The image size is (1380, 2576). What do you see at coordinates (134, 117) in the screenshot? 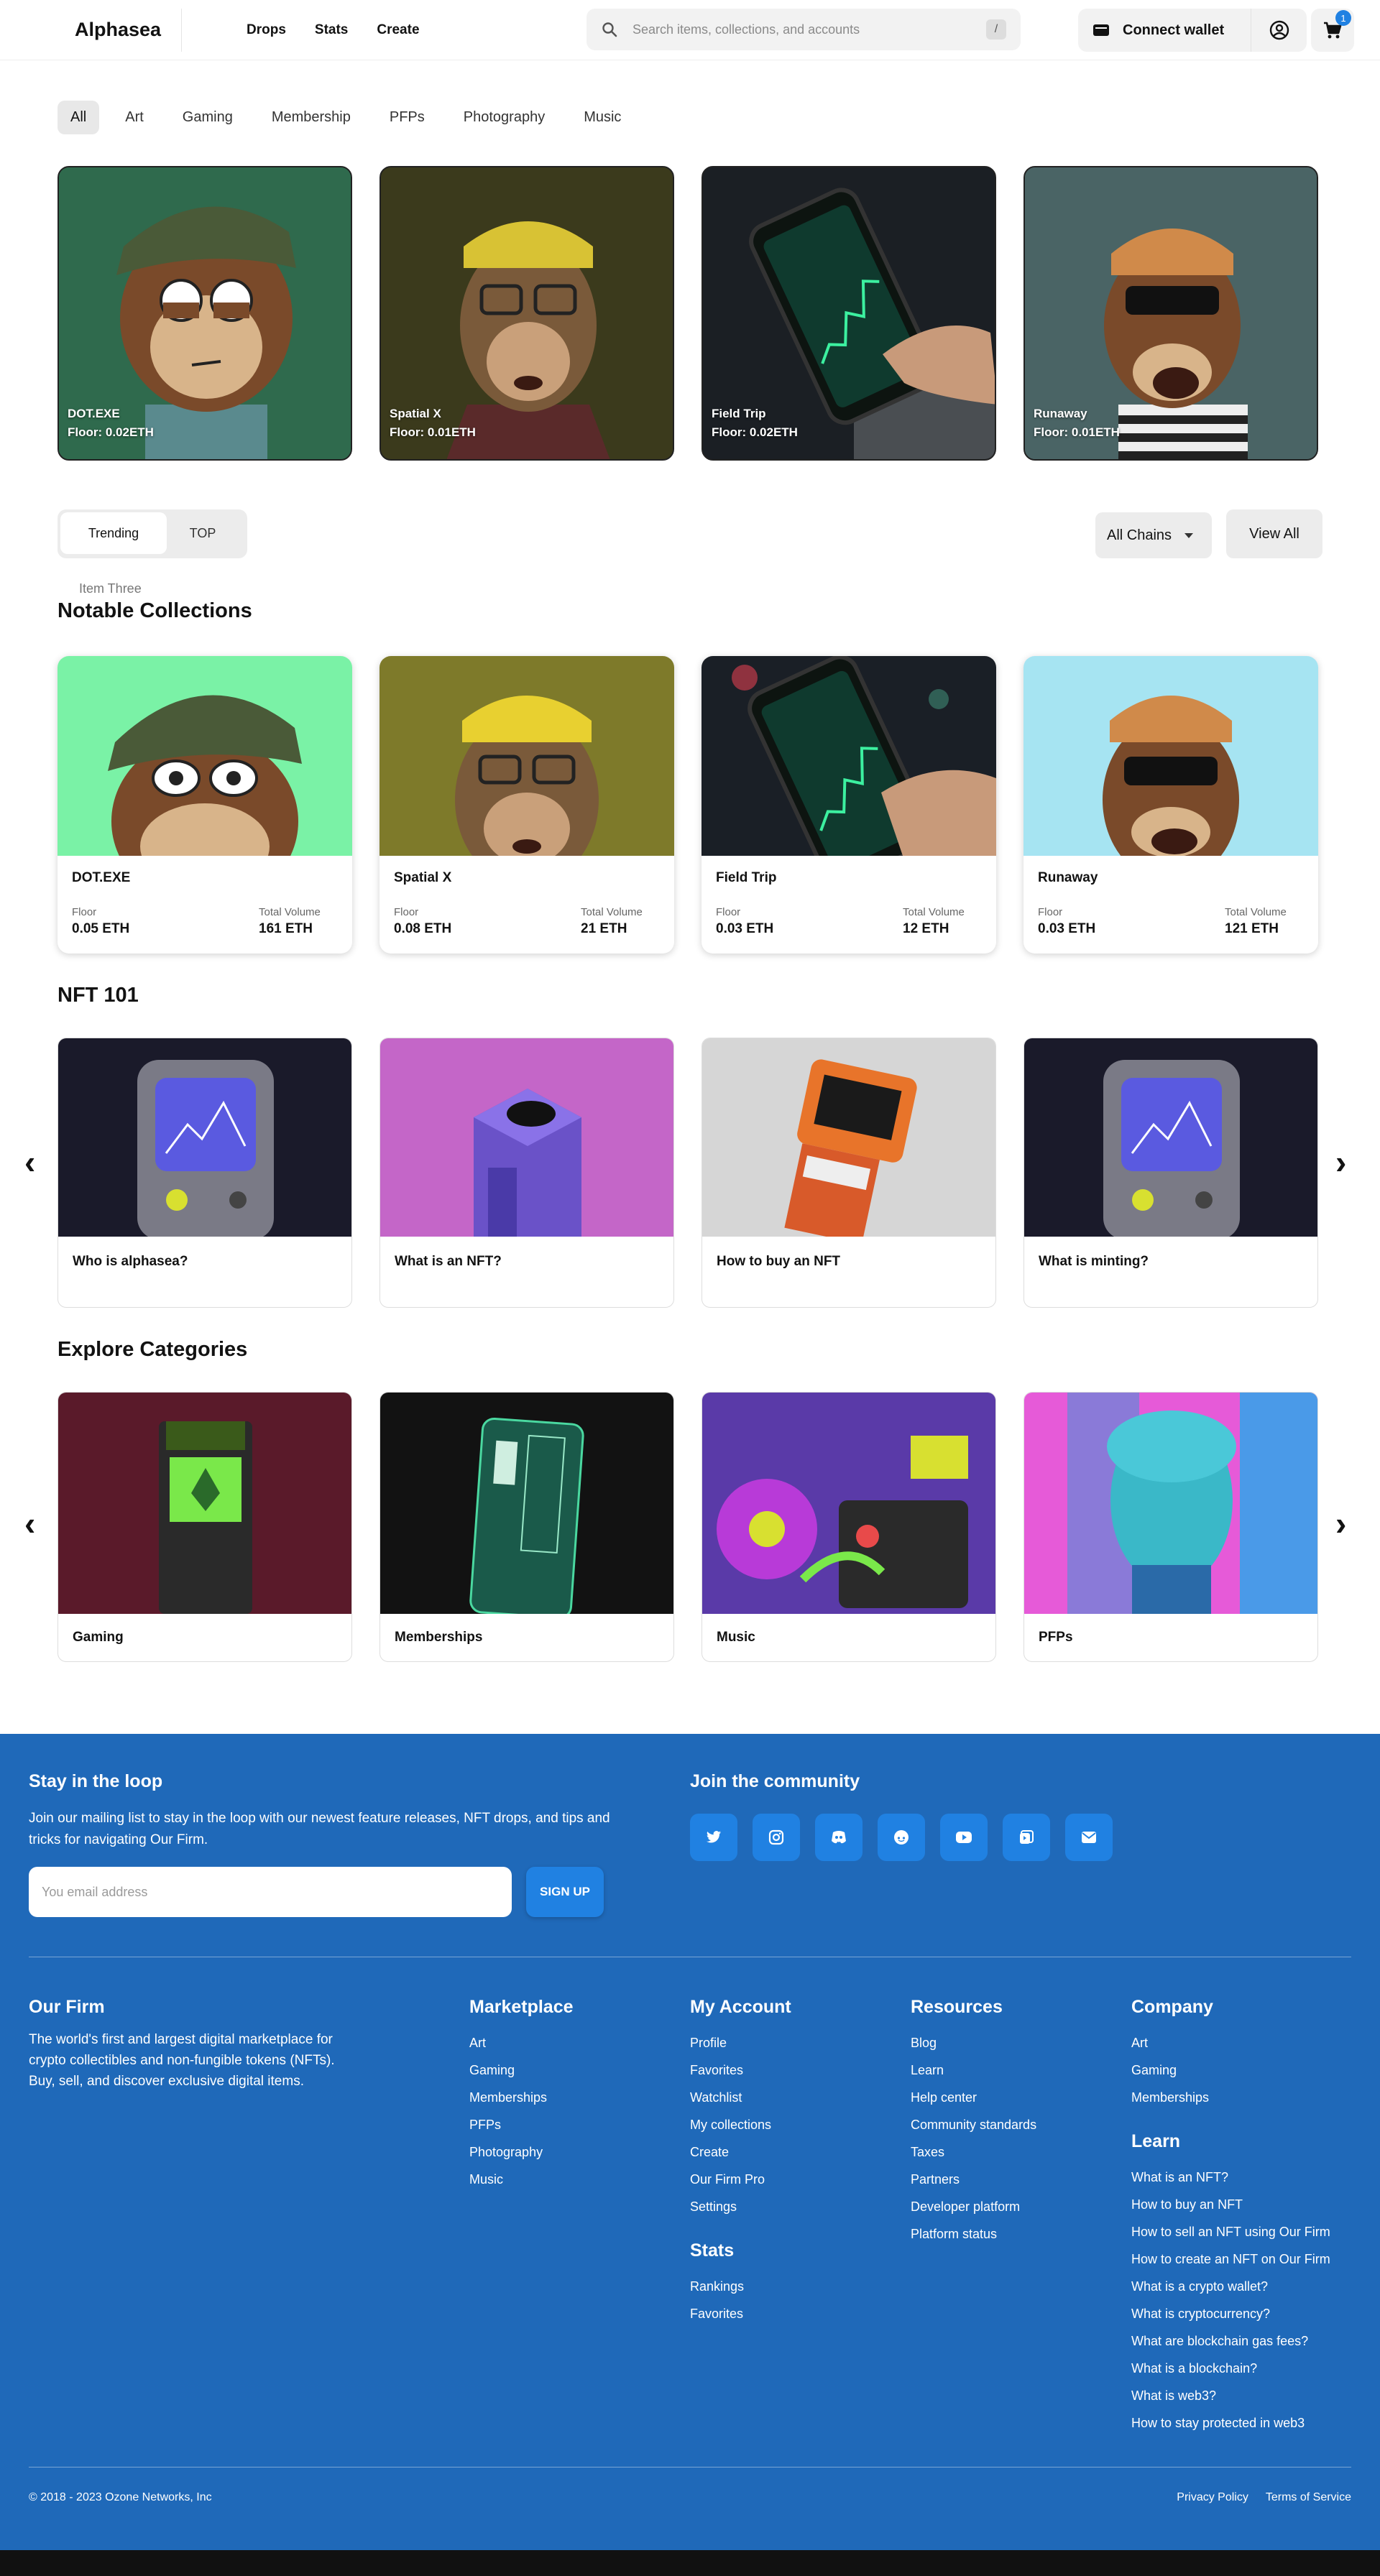
I see `tab-art: Art` at bounding box center [134, 117].